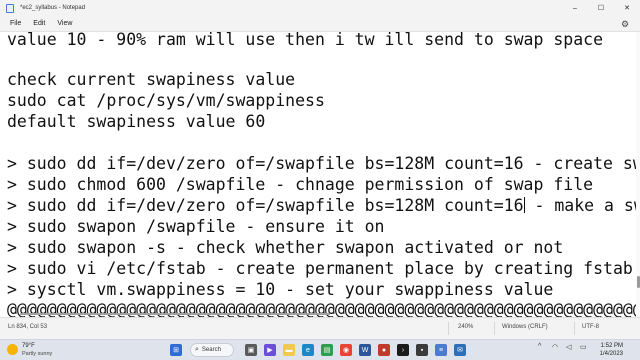 This screenshot has width=640, height=360. What do you see at coordinates (320, 8) in the screenshot?
I see `title-bar: *ec2_syllabus - Notepad – ☐ ✕` at bounding box center [320, 8].